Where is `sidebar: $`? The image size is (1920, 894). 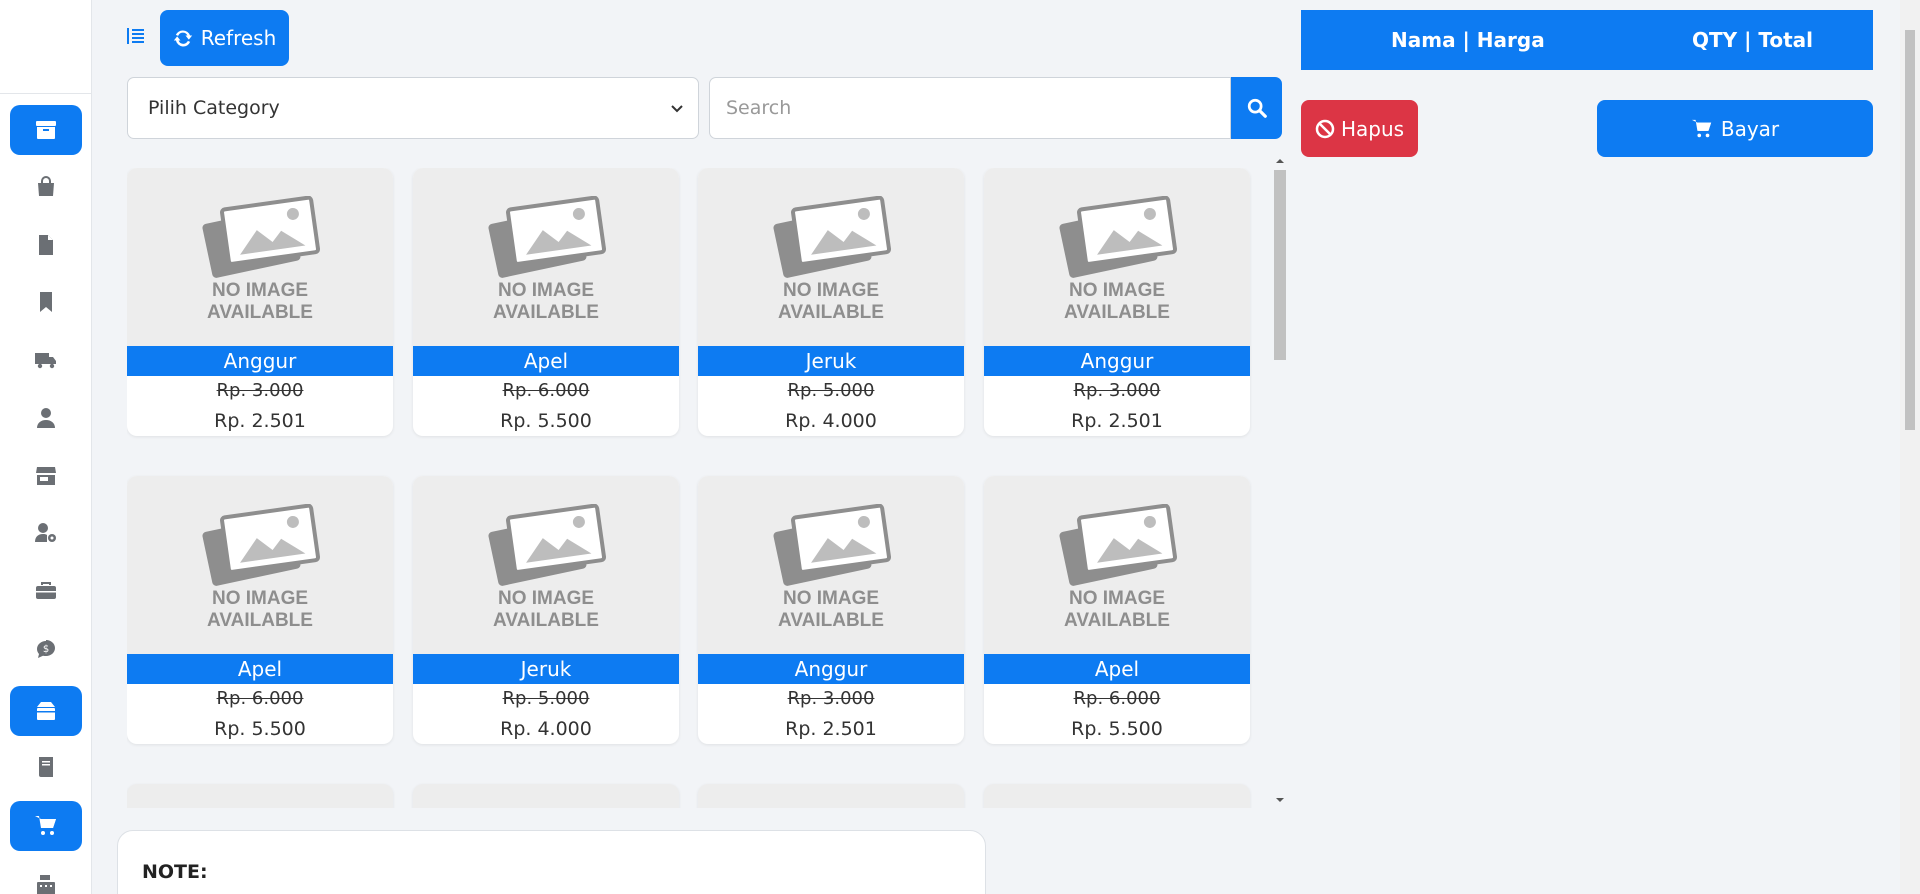 sidebar: $ is located at coordinates (46, 447).